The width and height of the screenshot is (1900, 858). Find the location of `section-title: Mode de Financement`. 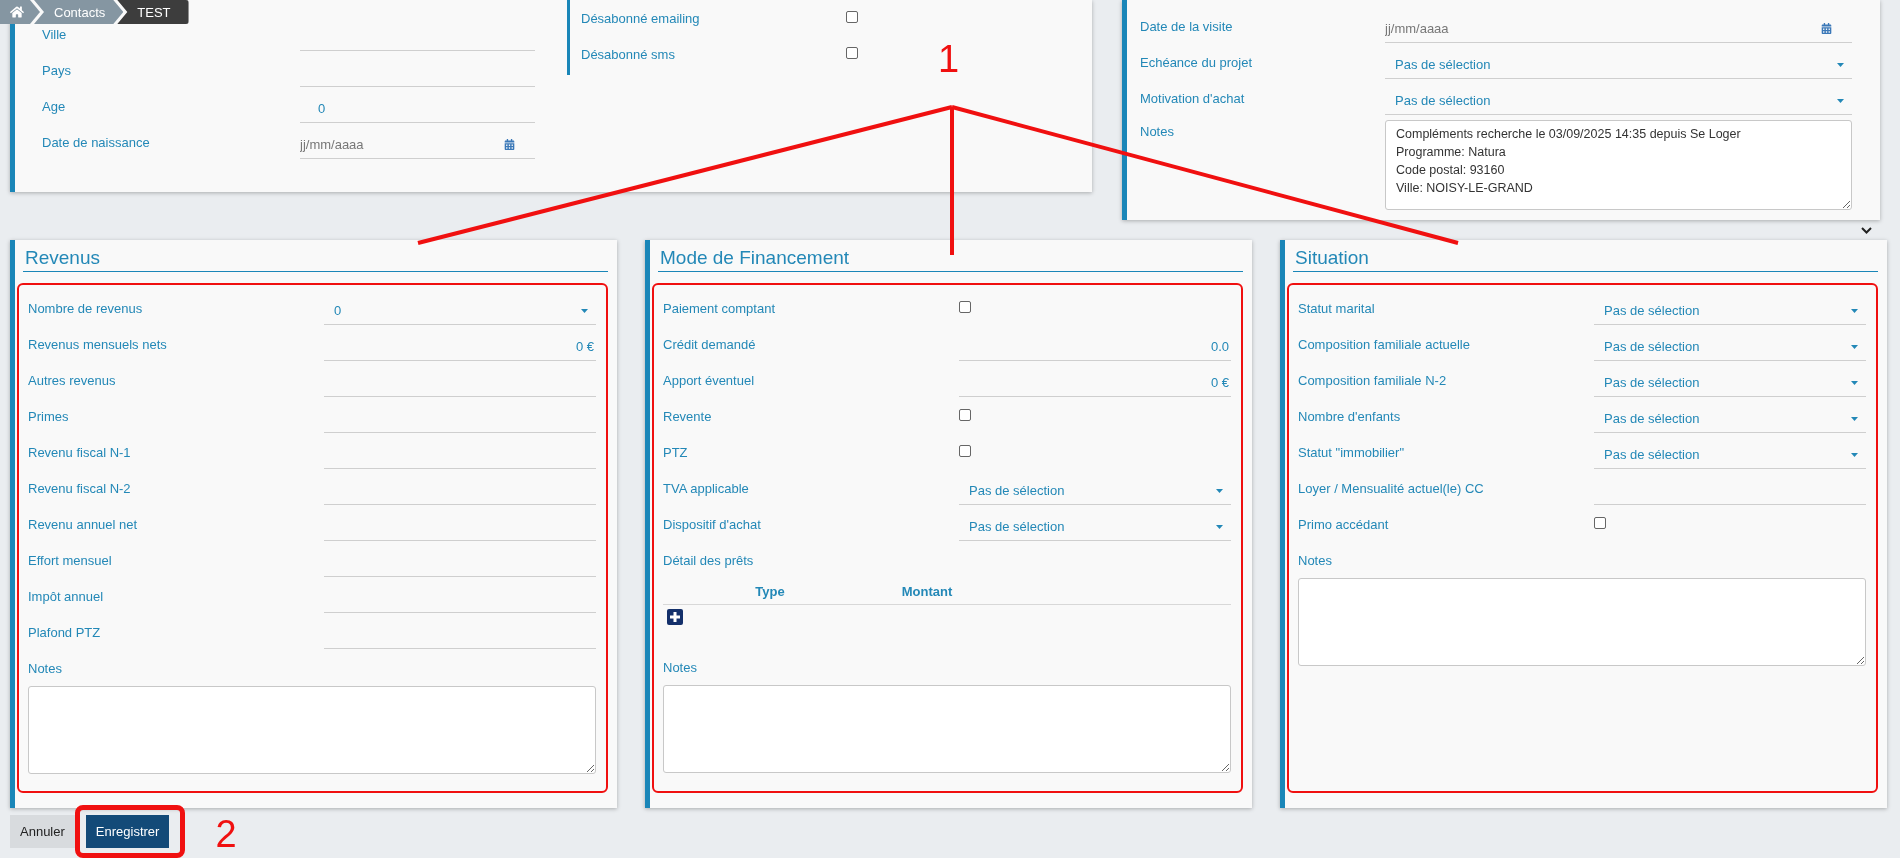

section-title: Mode de Financement is located at coordinates (950, 256).